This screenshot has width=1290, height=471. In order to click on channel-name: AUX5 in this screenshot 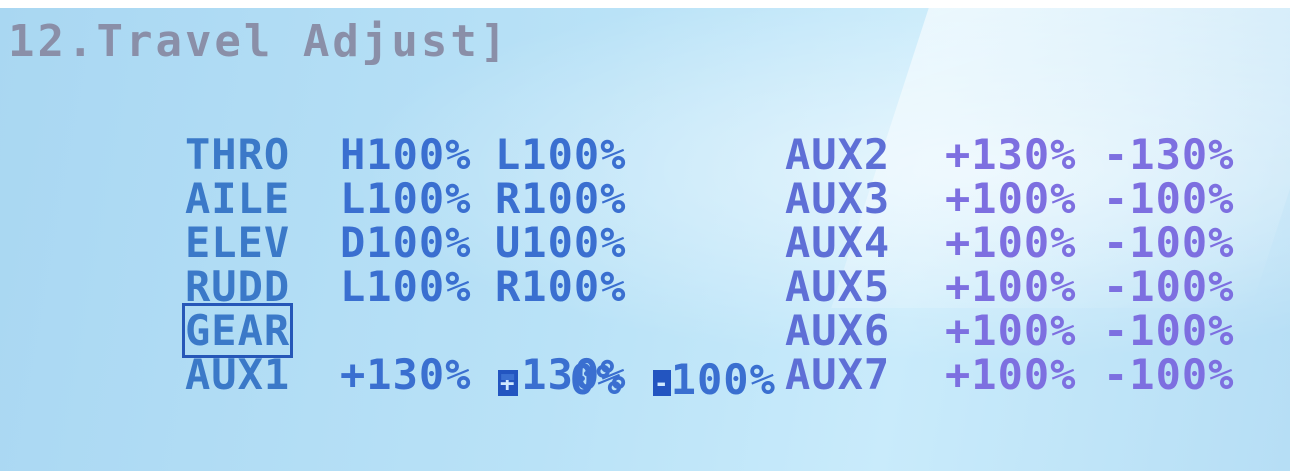, I will do `click(838, 286)`.